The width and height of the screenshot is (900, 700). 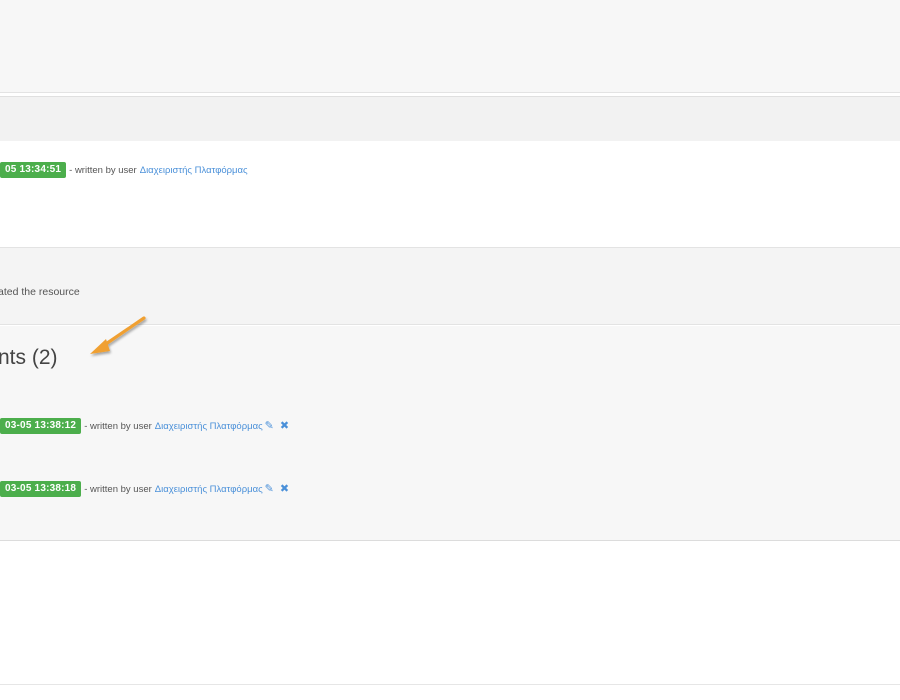 I want to click on top-panel: i, so click(x=450, y=46).